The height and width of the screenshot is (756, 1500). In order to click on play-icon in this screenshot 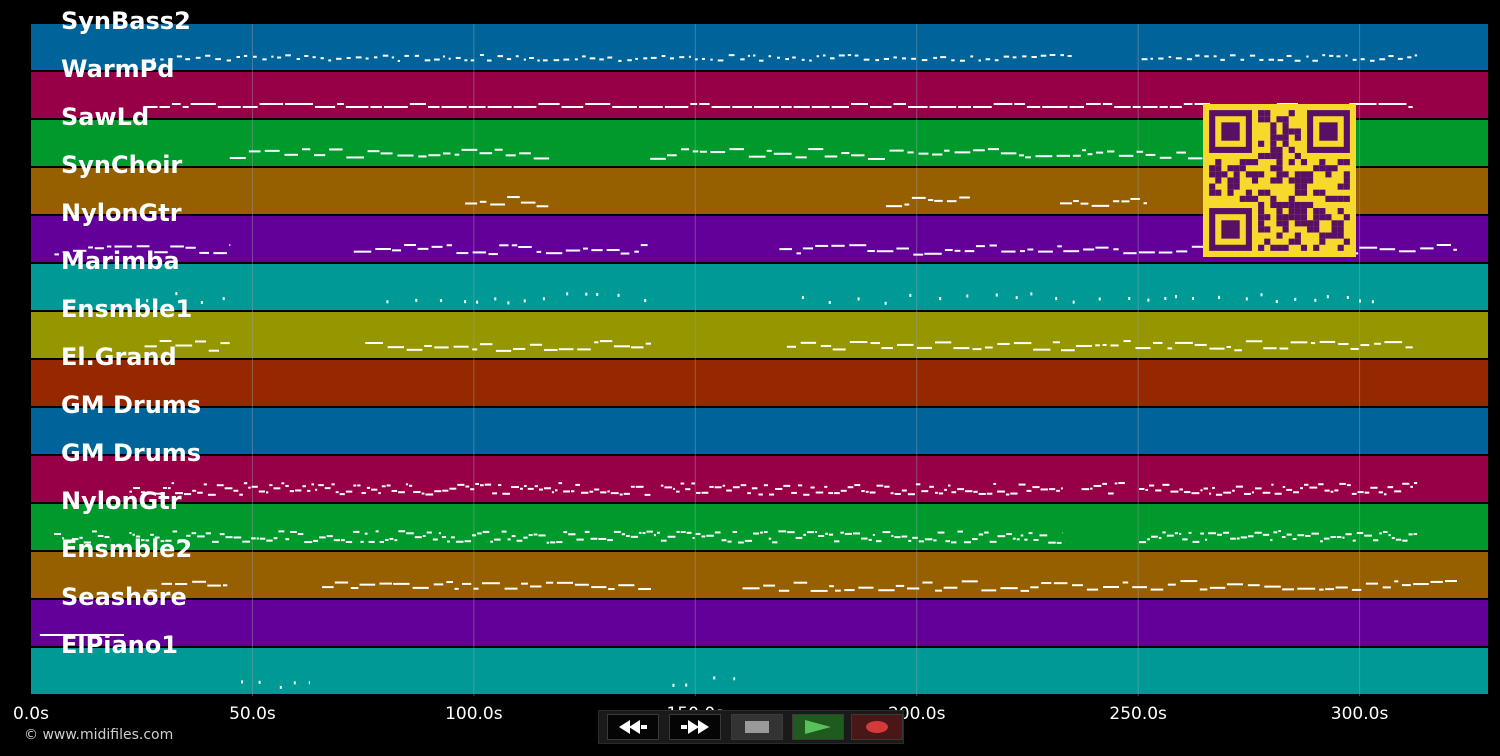, I will do `click(818, 727)`.